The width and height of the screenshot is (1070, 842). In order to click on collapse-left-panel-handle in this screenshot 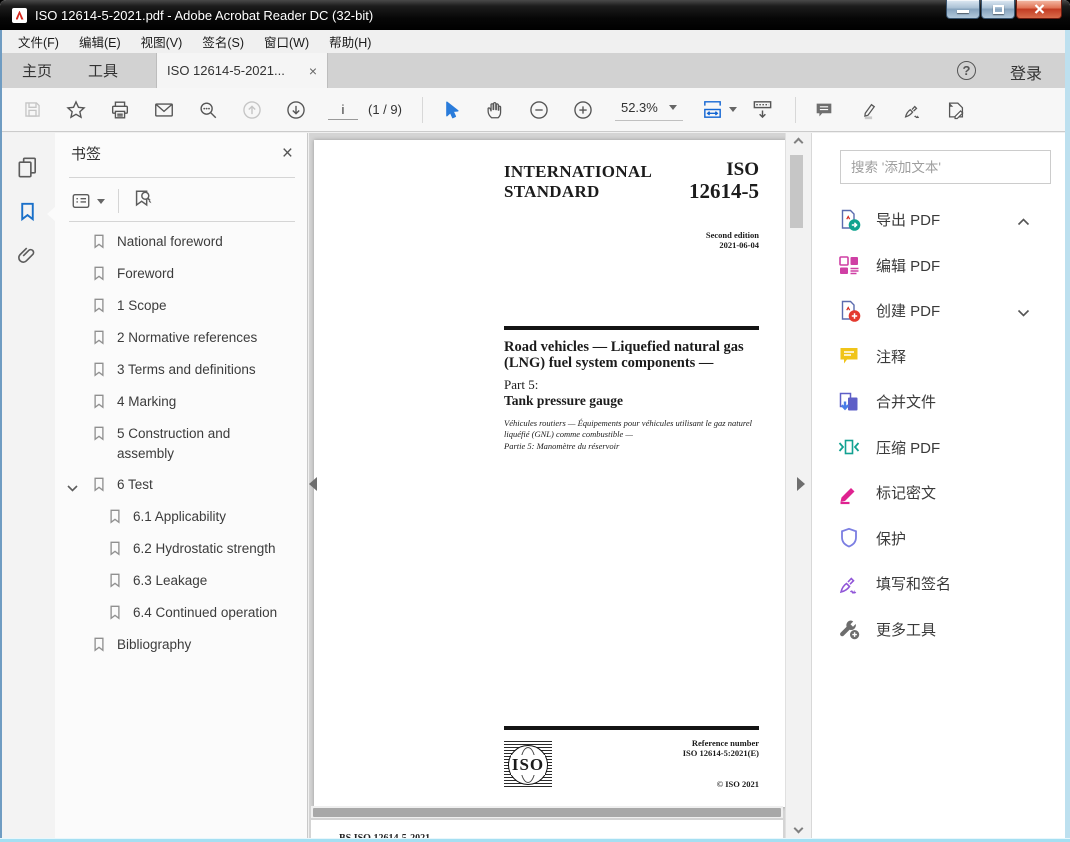, I will do `click(313, 484)`.